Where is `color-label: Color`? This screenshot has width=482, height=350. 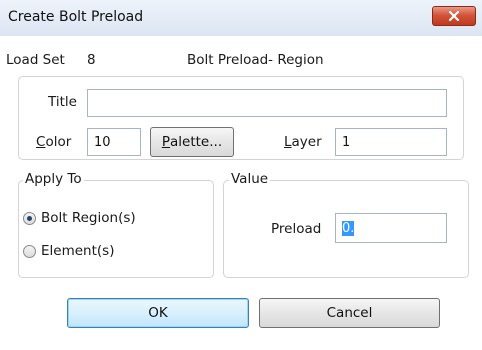 color-label: Color is located at coordinates (54, 142).